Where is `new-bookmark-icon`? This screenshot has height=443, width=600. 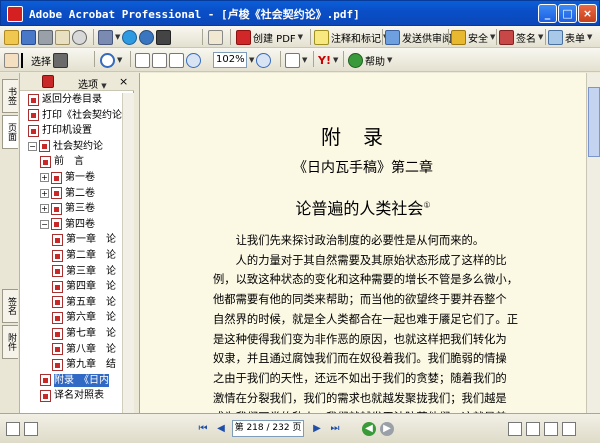 new-bookmark-icon is located at coordinates (48, 81).